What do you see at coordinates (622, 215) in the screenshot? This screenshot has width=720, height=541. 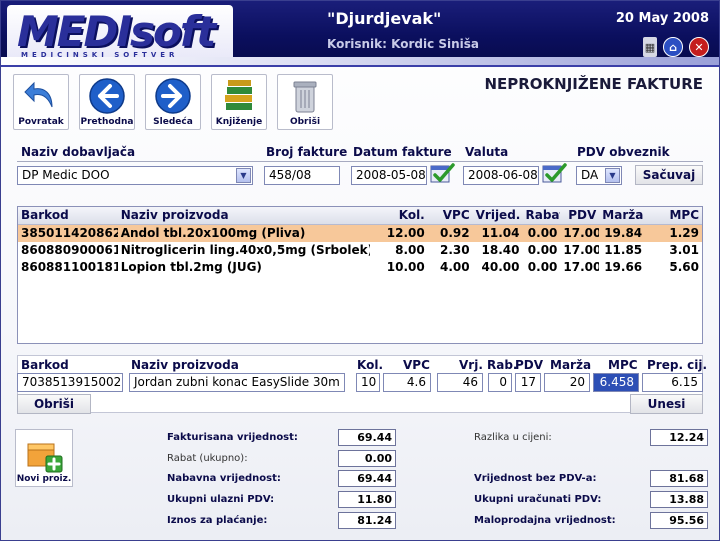 I see `col-margin: Marža` at bounding box center [622, 215].